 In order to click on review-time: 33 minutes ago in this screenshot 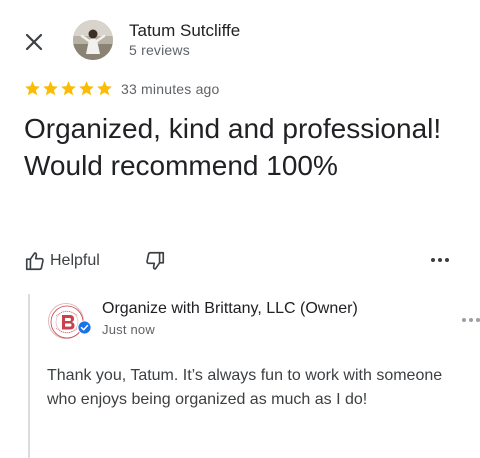, I will do `click(170, 89)`.